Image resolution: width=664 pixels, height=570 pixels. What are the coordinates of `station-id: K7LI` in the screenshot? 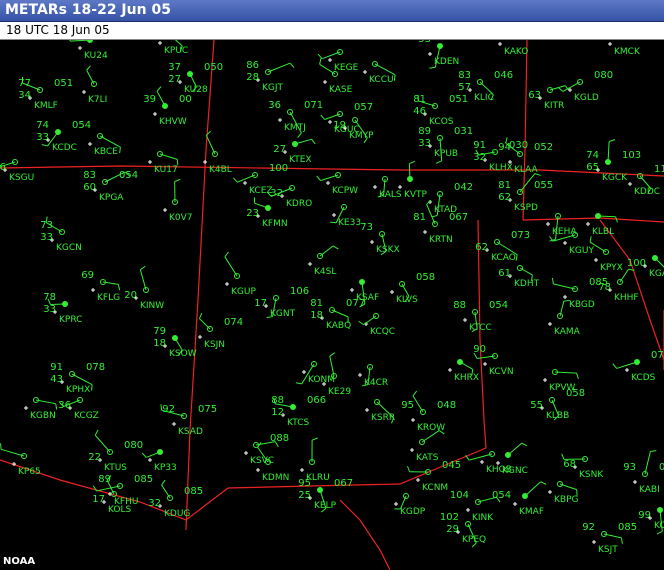 It's located at (97, 100).